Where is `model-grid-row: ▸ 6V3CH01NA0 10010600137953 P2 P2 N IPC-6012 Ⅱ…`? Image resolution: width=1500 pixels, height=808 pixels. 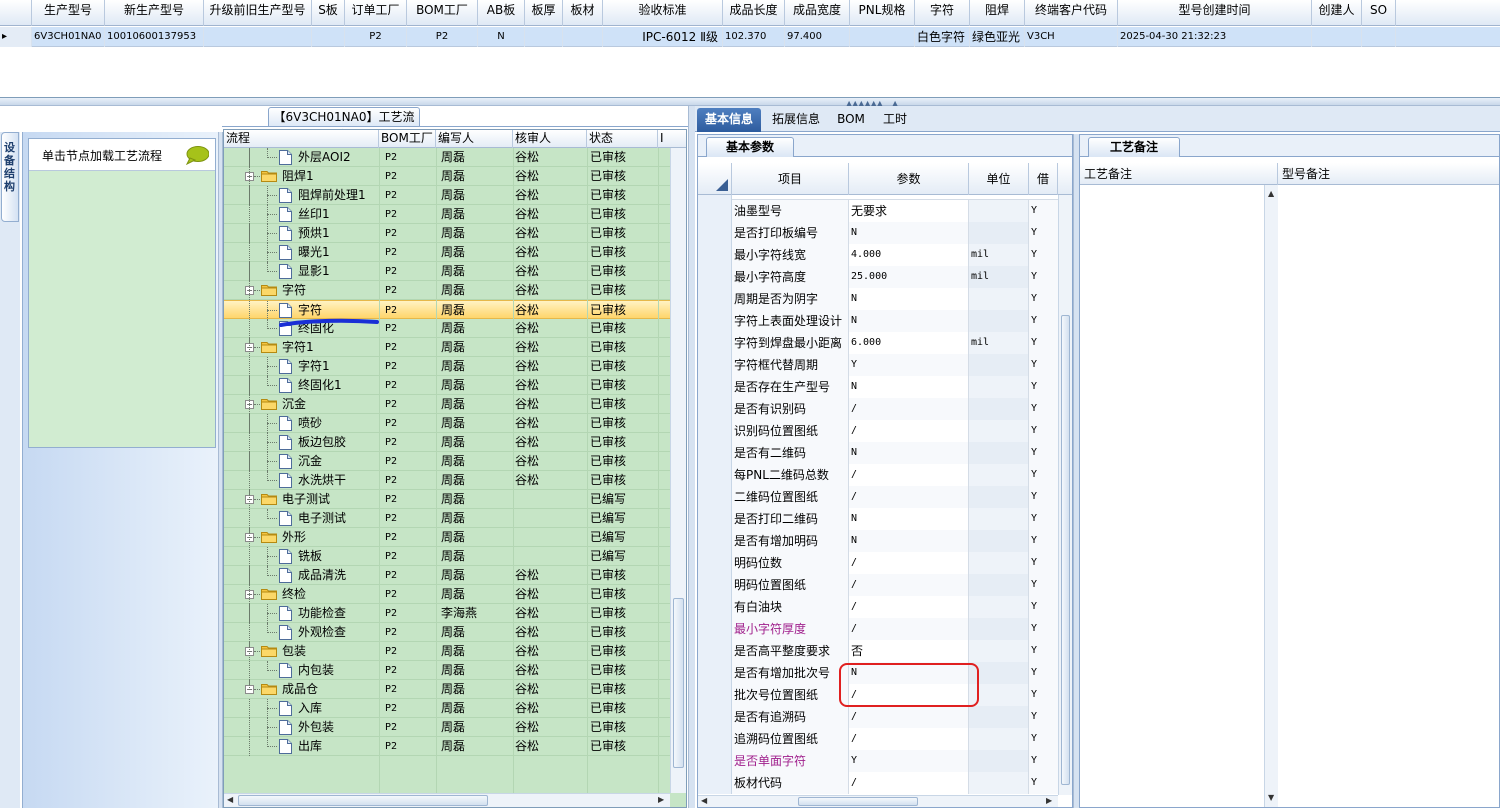
model-grid-row: ▸ 6V3CH01NA0 10010600137953 P2 P2 N IPC-6012 Ⅱ… is located at coordinates (750, 37).